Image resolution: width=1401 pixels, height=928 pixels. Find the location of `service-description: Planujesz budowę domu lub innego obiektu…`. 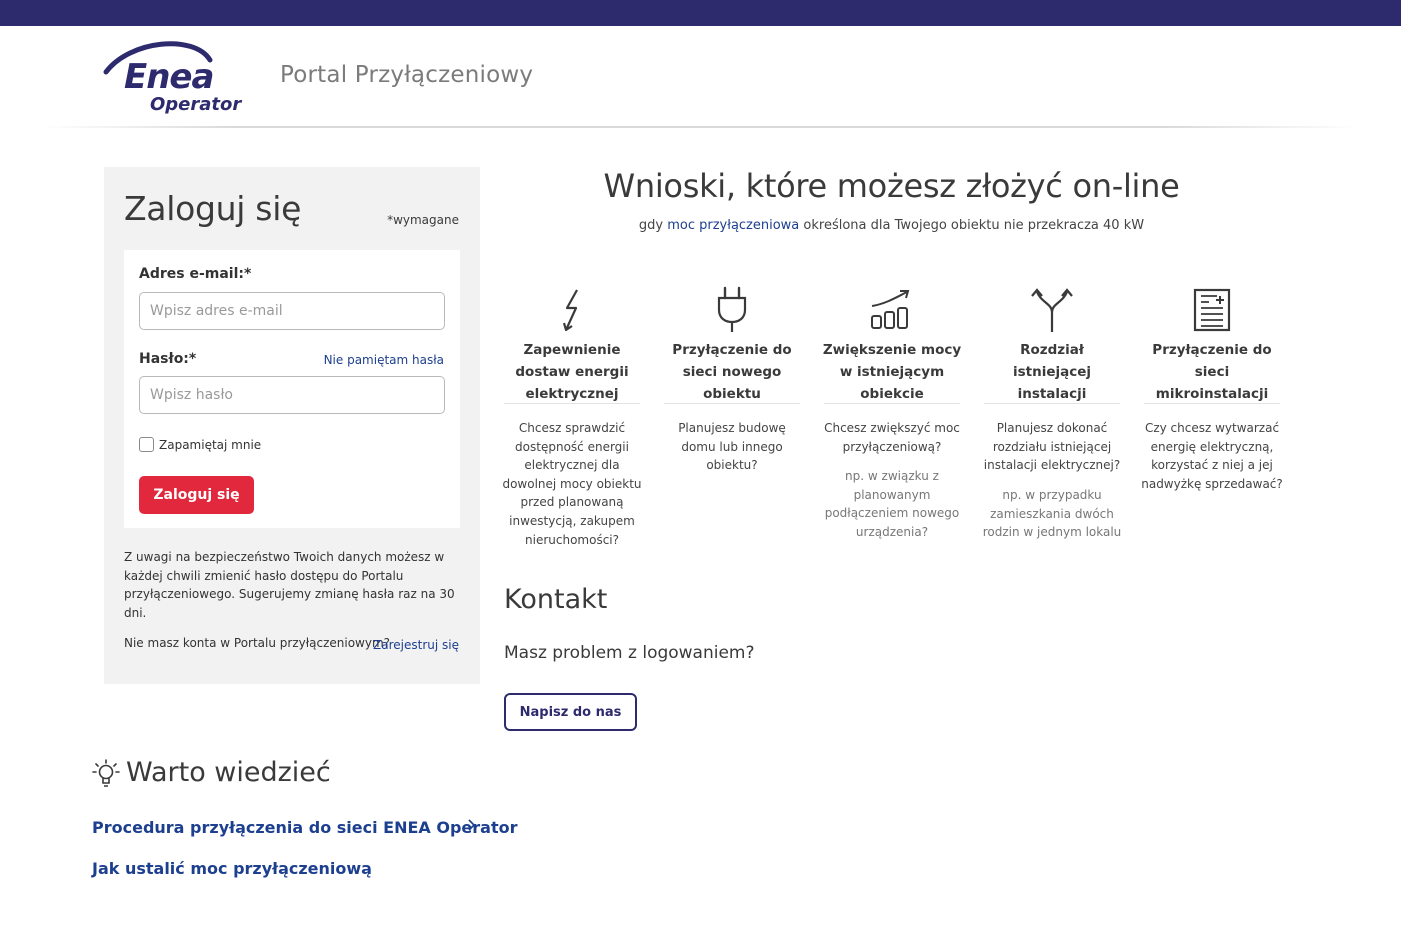

service-description: Planujesz budowę domu lub innego obiektu… is located at coordinates (732, 447).